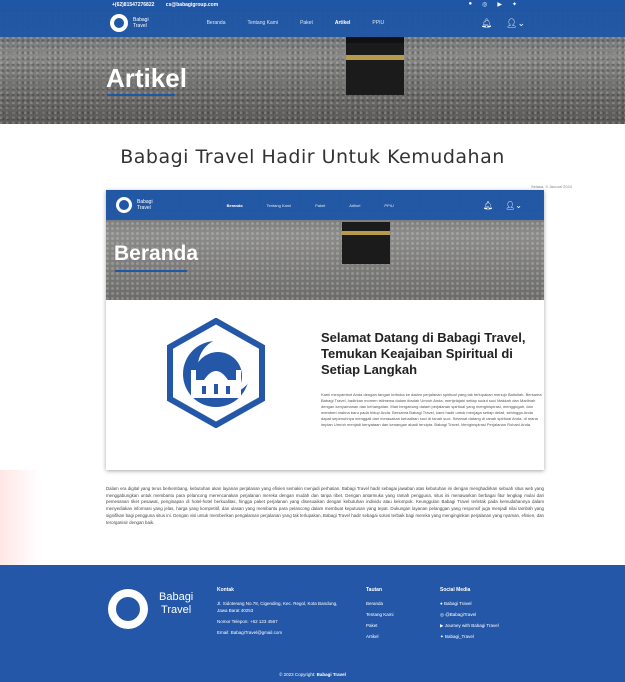  What do you see at coordinates (156, 253) in the screenshot?
I see `image-hero-title: Beranda` at bounding box center [156, 253].